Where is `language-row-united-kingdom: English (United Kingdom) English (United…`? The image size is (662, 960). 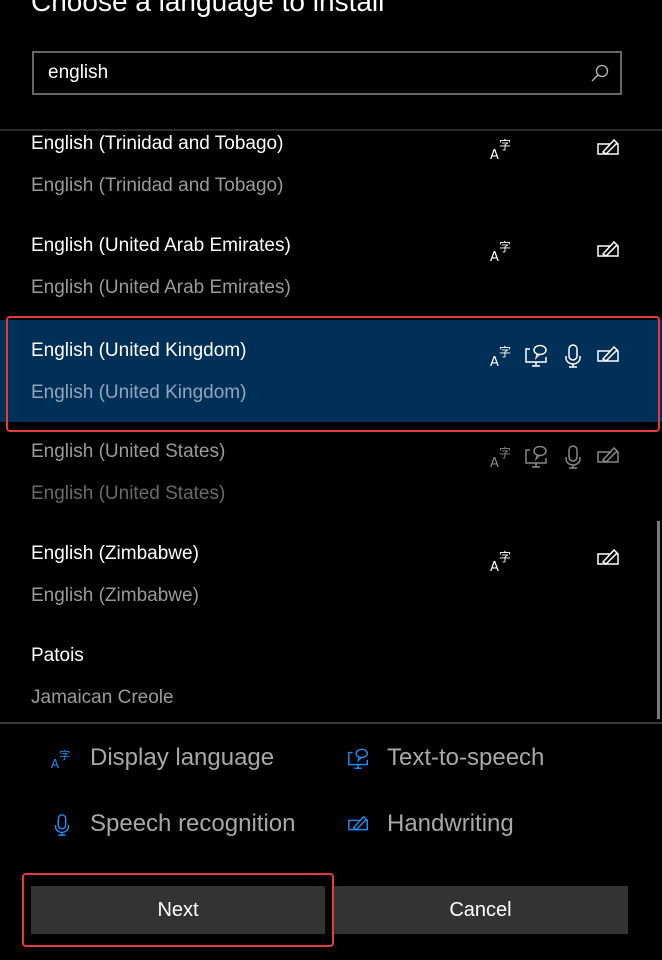 language-row-united-kingdom: English (United Kingdom) English (United… is located at coordinates (331, 371).